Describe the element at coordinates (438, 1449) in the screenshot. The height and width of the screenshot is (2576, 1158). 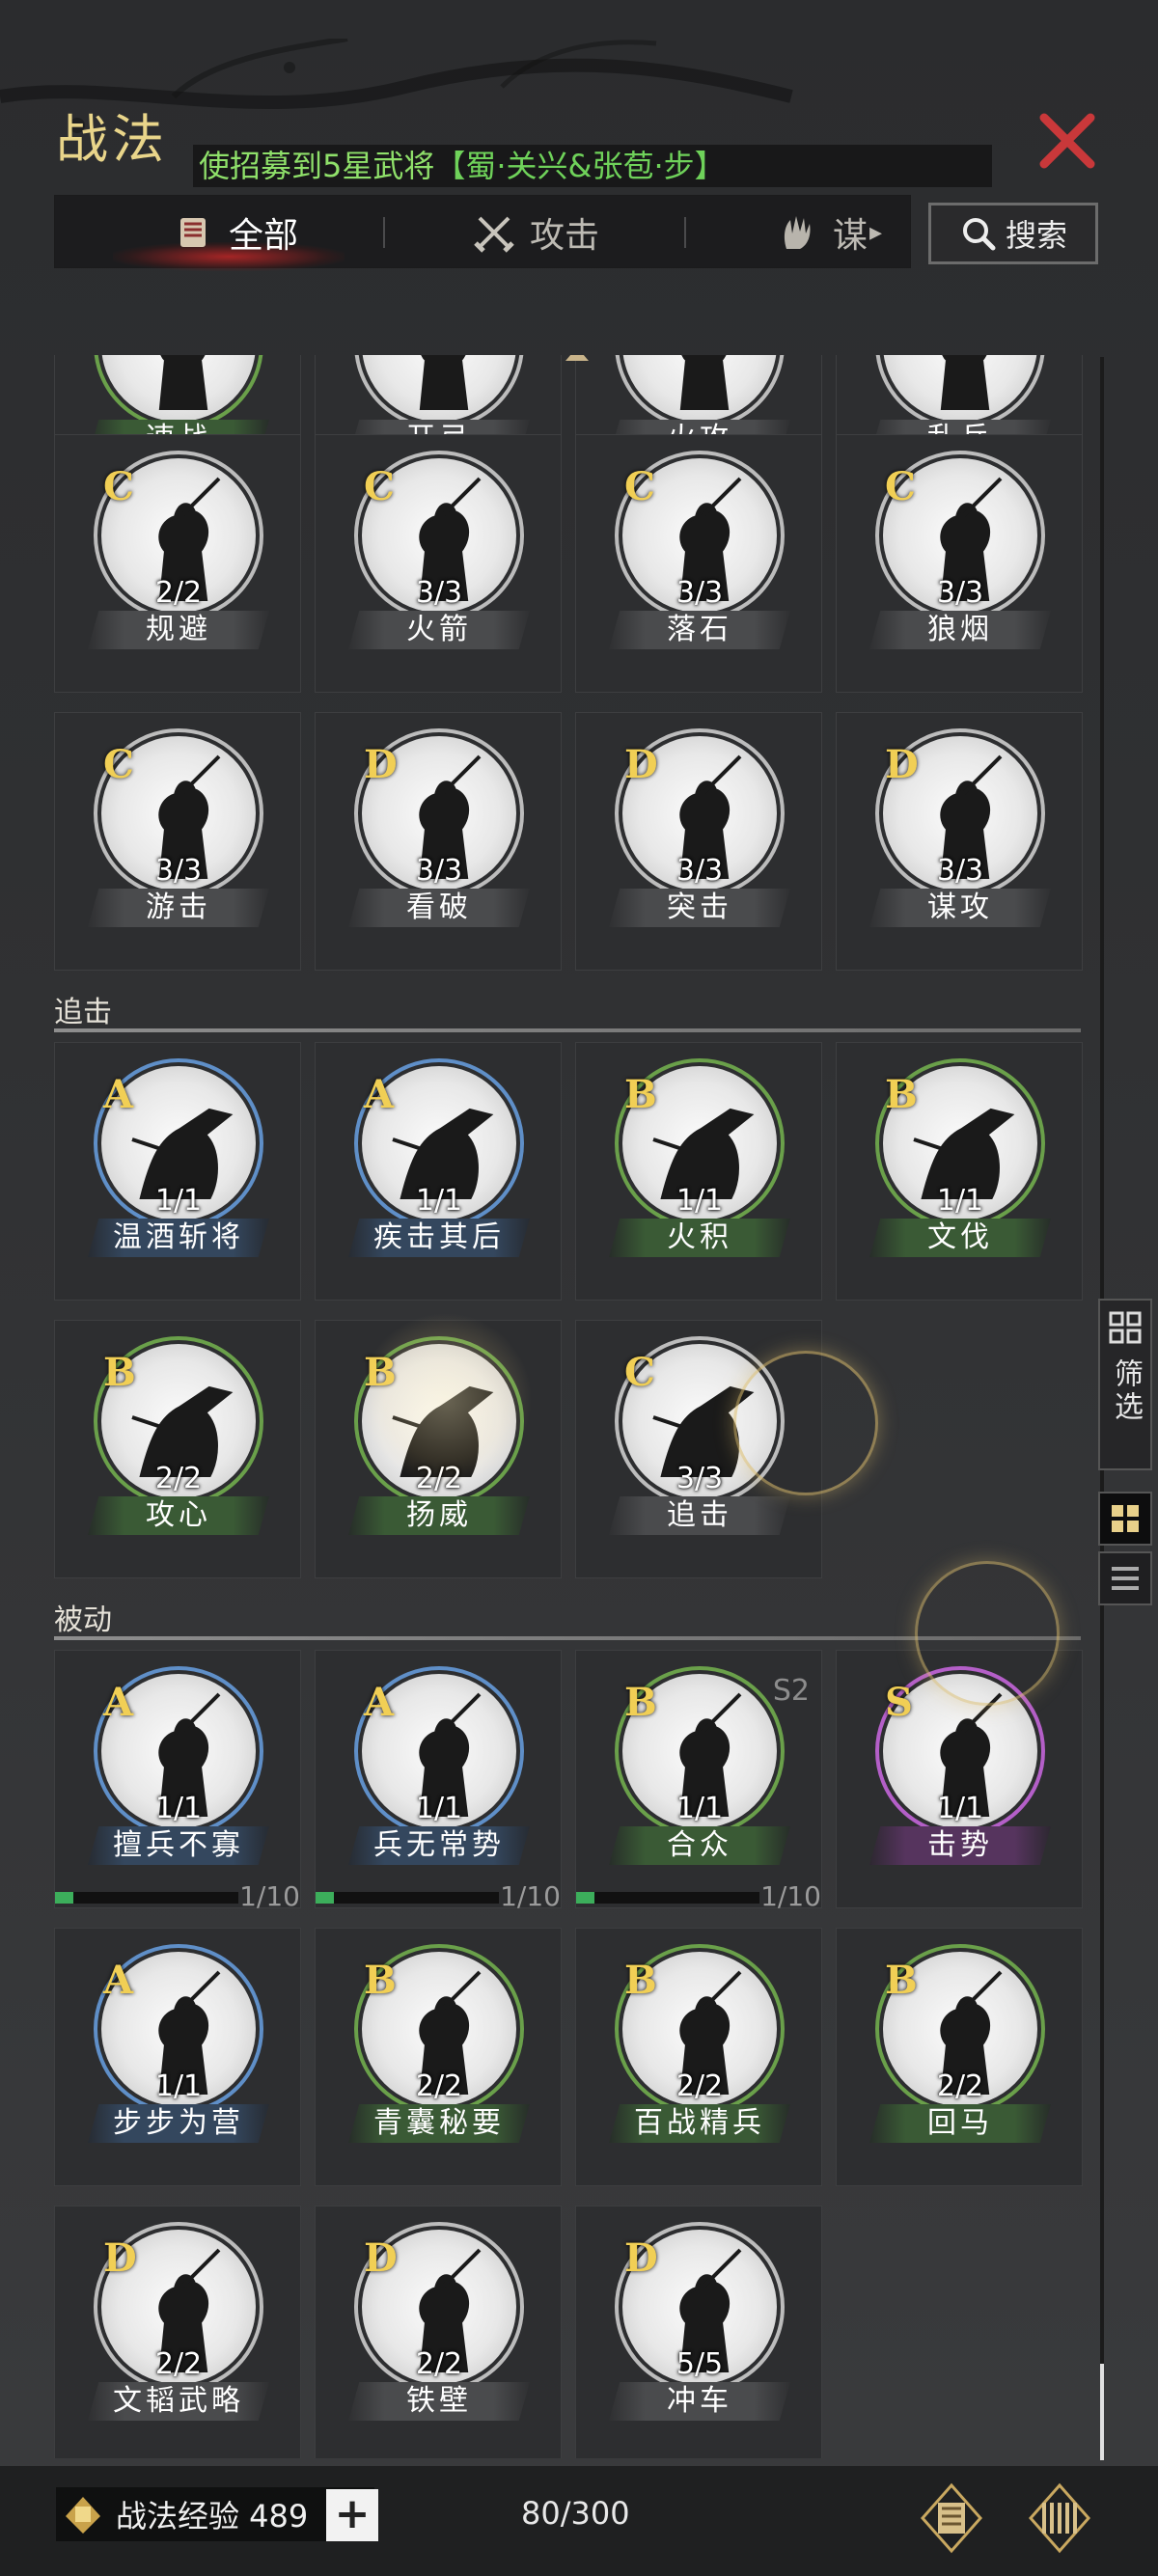
I see `skill-card: B 2/2 扬威` at that location.